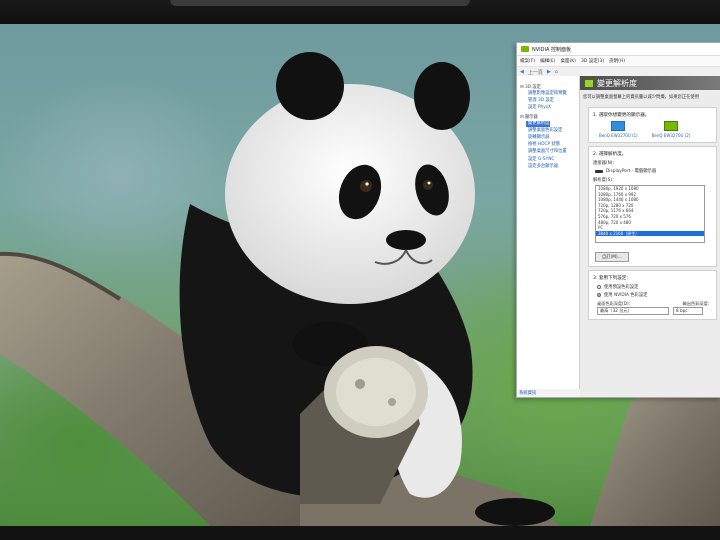  I want to click on radio-selected-icon, so click(599, 295).